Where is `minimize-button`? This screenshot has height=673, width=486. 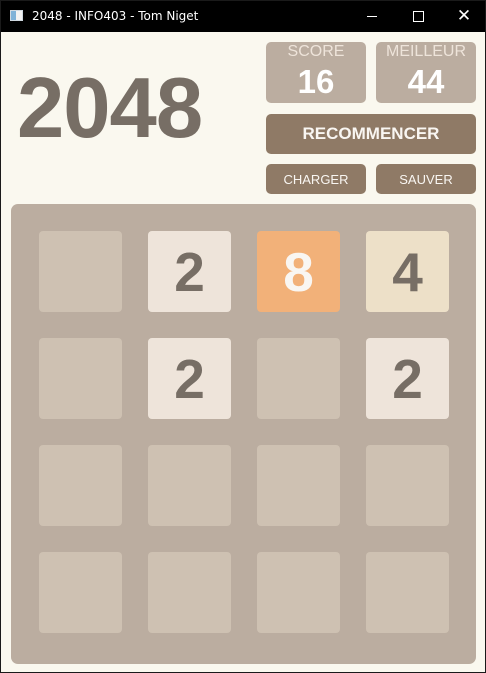
minimize-button is located at coordinates (372, 16).